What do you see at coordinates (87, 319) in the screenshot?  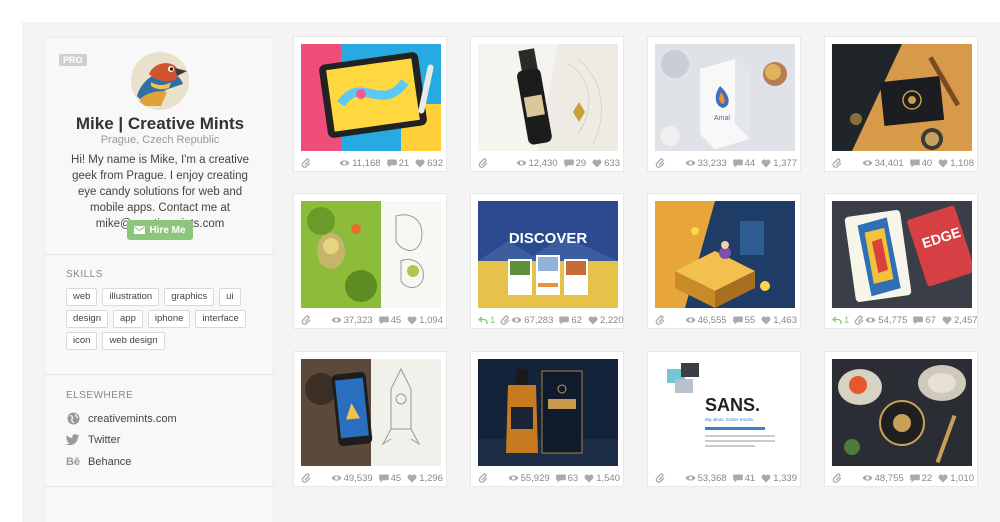 I see `skill-tag: design` at bounding box center [87, 319].